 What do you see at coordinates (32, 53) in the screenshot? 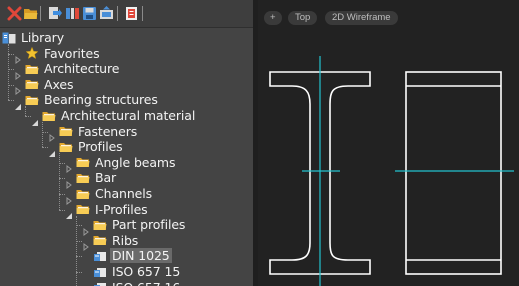
I see `star-icon` at bounding box center [32, 53].